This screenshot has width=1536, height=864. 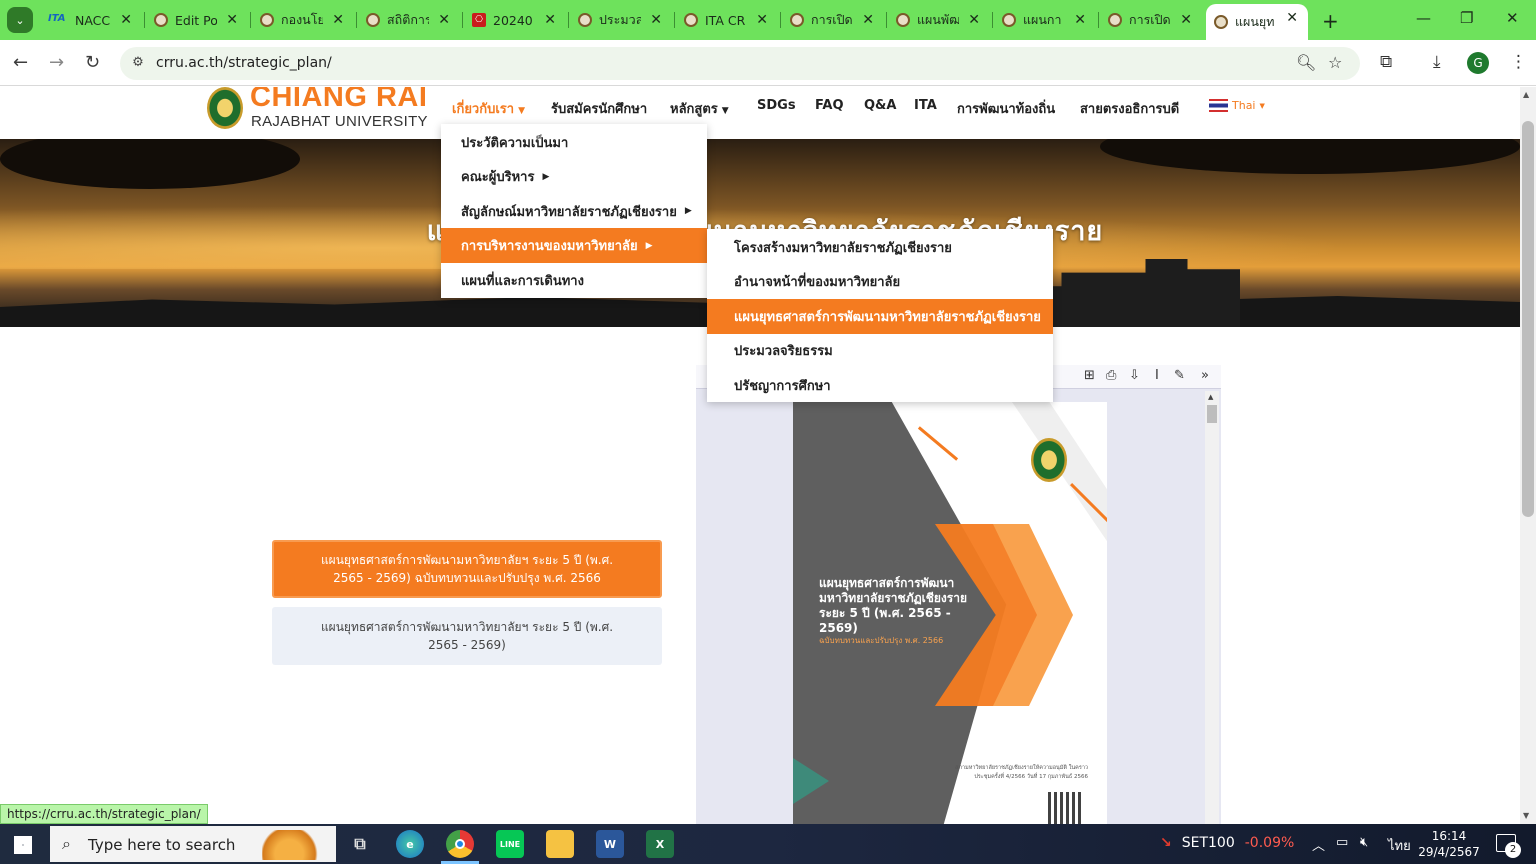 I want to click on pdf-scroll-up-icon: ▲, so click(x=1210, y=397).